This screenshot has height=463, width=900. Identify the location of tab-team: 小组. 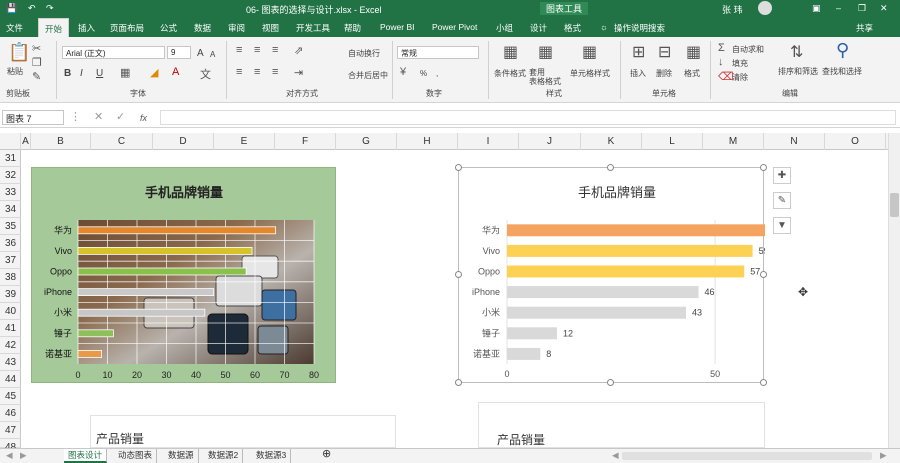
(504, 28).